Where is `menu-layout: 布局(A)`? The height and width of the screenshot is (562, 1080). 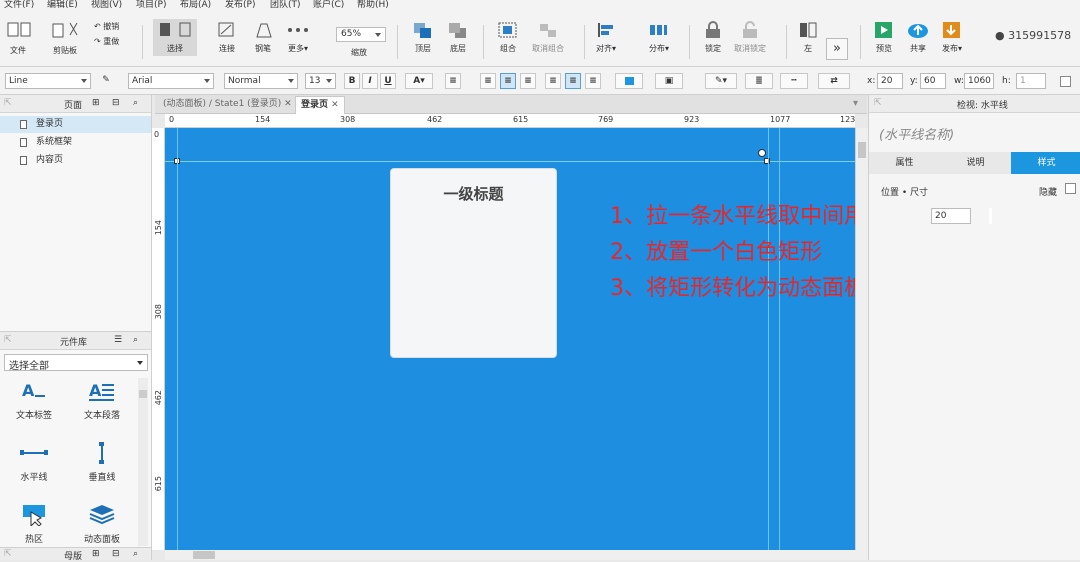
menu-layout: 布局(A) is located at coordinates (195, 5).